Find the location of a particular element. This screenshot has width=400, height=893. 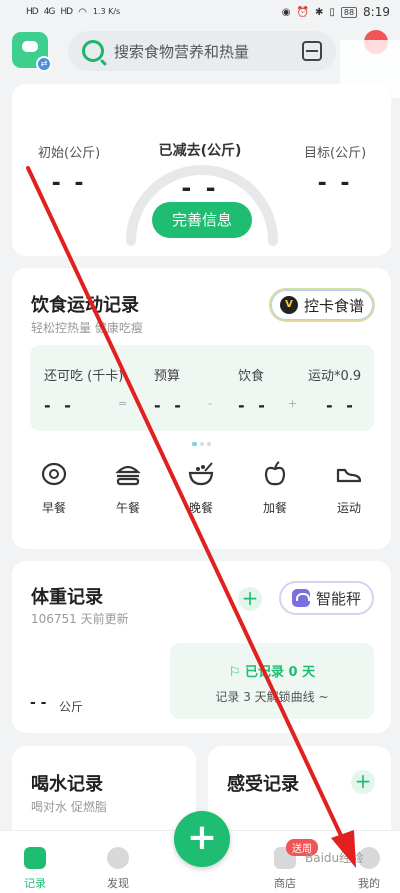

network-type-2: HD is located at coordinates (66, 12).